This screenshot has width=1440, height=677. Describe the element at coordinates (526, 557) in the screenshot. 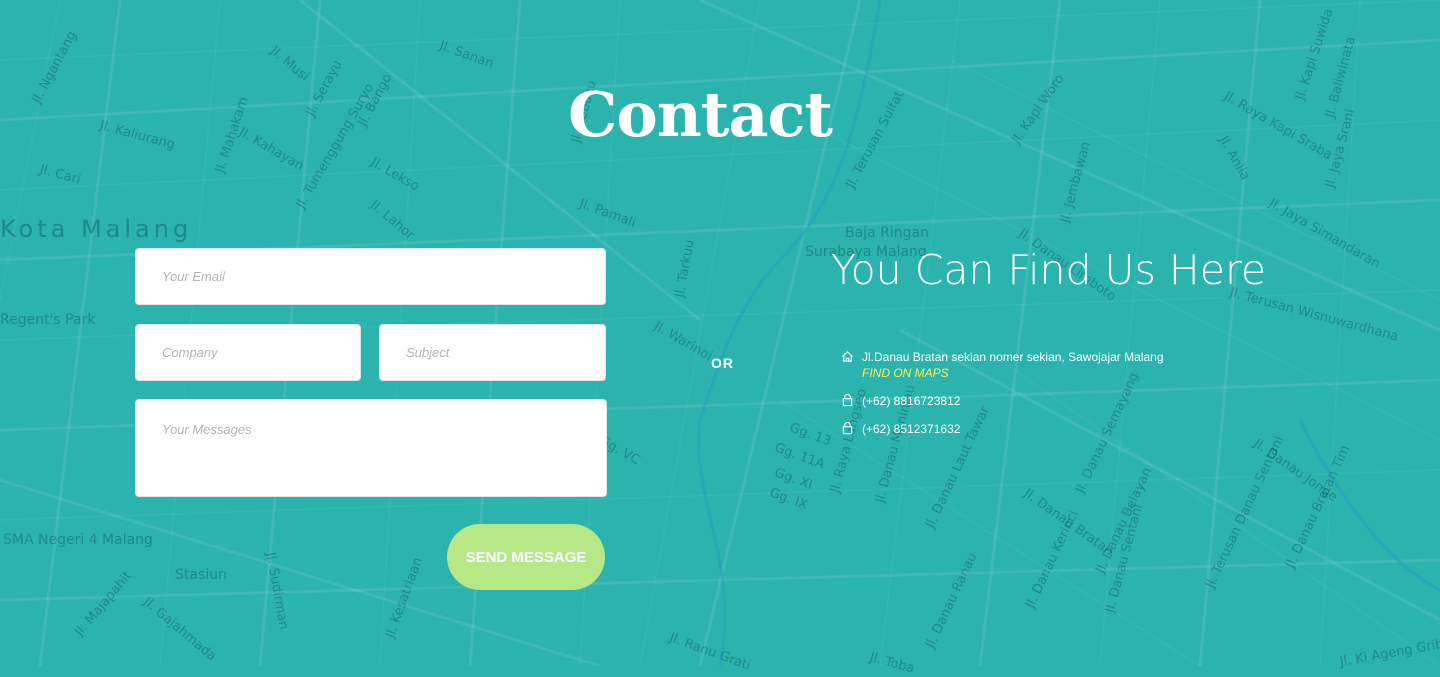

I see `send-message-button: SEND MESSAGE` at that location.